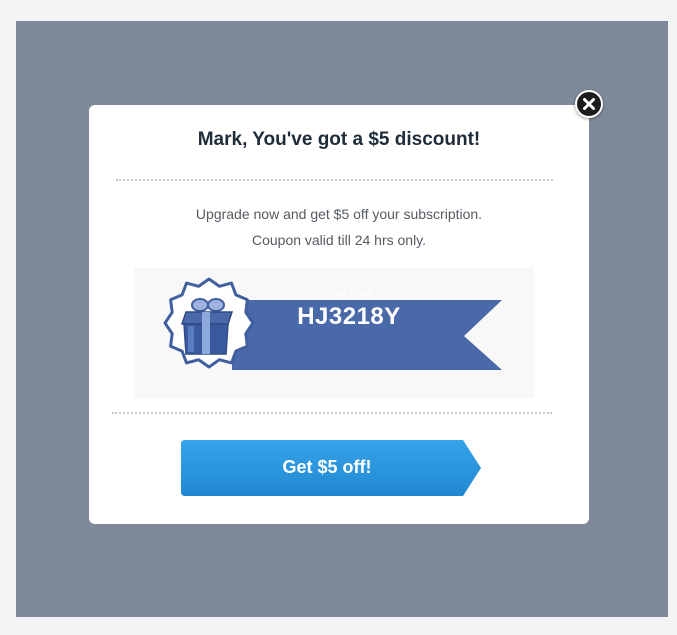 The image size is (677, 635). I want to click on modal-title: Mark, You've got a $5 discount!, so click(339, 139).